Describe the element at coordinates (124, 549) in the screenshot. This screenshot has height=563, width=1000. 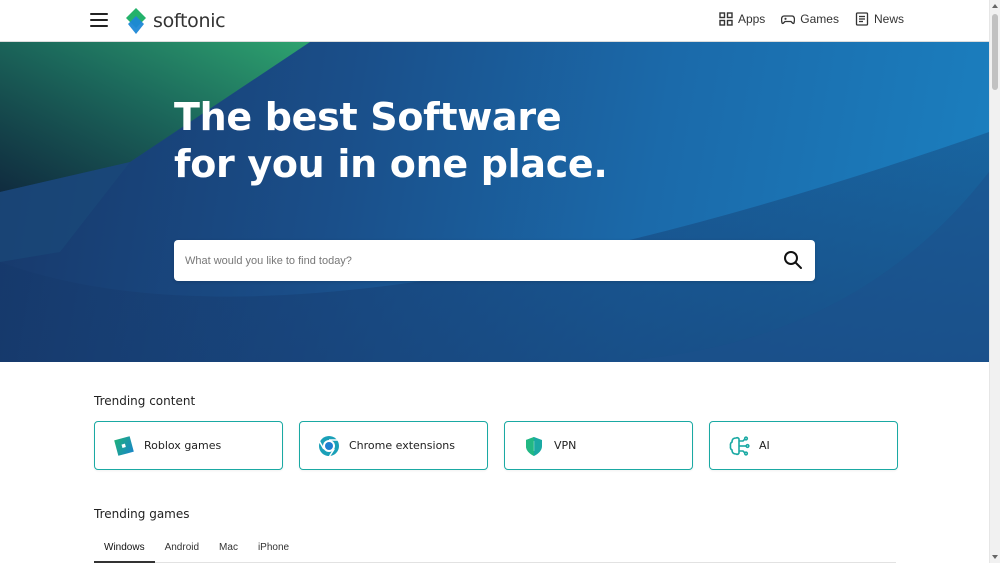
I see `tab-windows: Windows` at that location.